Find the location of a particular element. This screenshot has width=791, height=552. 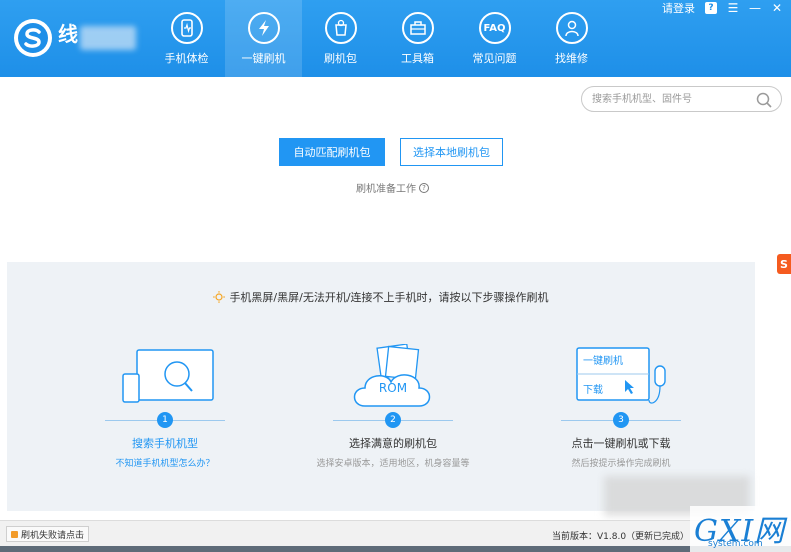

auto-match-button: 自动匹配刷机包 is located at coordinates (332, 152).